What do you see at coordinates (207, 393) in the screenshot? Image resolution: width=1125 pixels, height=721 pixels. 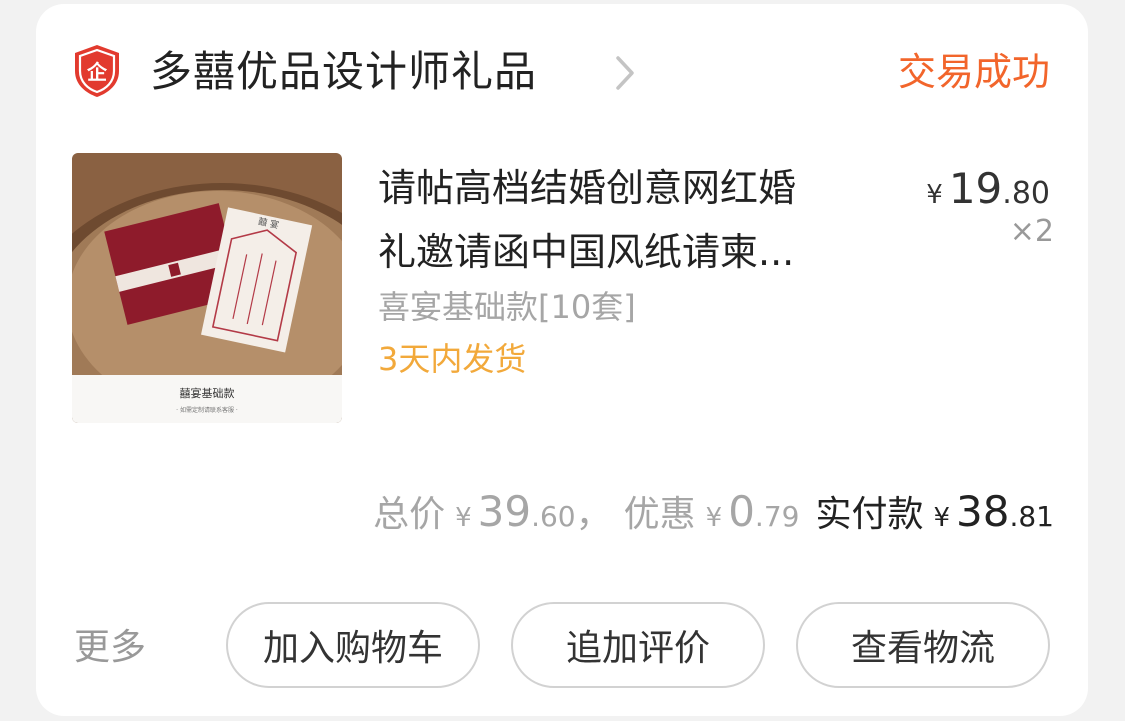 I see `image-caption: 囍宴基础款` at bounding box center [207, 393].